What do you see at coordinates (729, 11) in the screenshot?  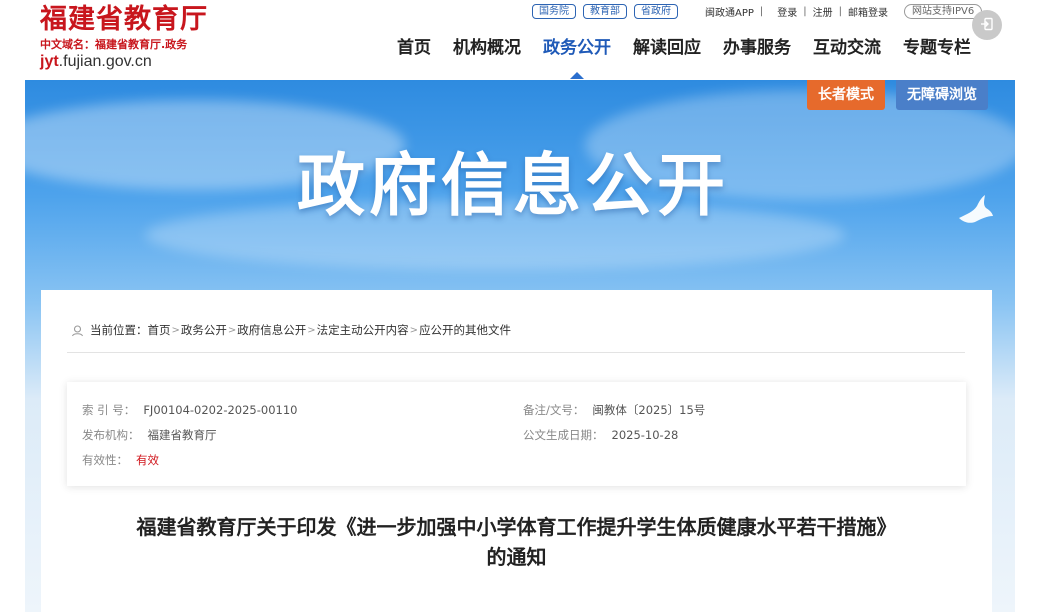 I see `link-app: 闽政通APP` at bounding box center [729, 11].